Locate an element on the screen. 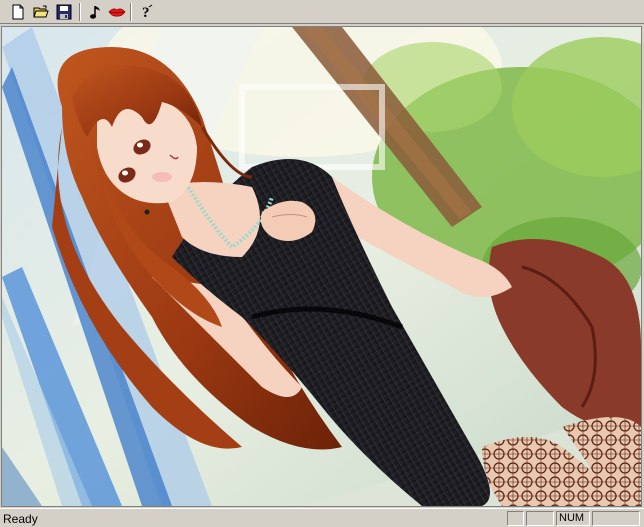 This screenshot has width=644, height=527. help-button: ? is located at coordinates (146, 12).